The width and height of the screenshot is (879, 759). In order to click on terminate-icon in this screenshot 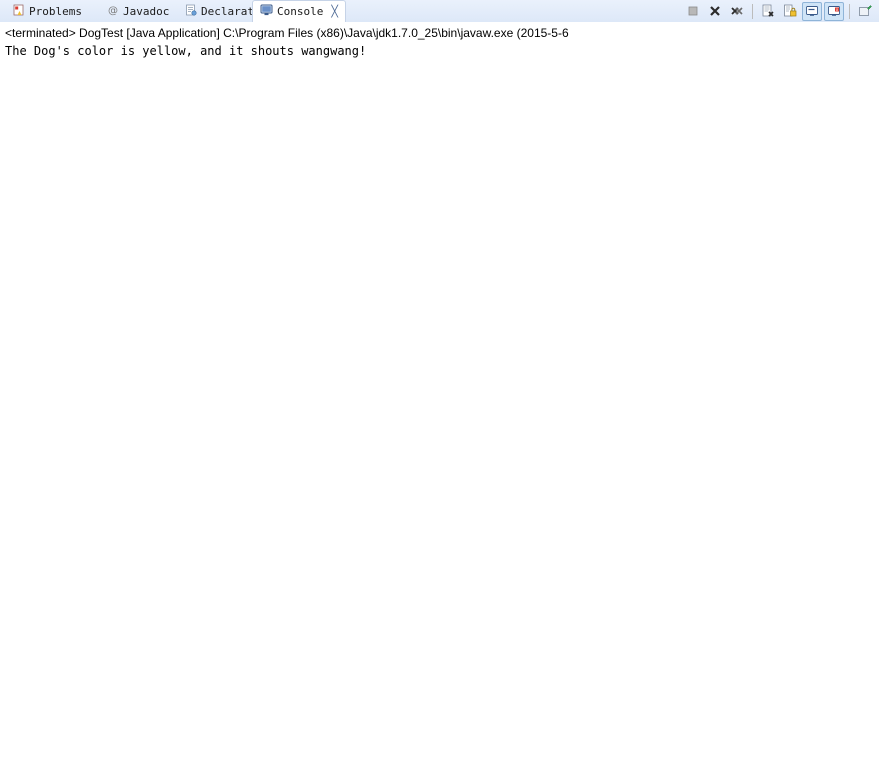, I will do `click(693, 11)`.